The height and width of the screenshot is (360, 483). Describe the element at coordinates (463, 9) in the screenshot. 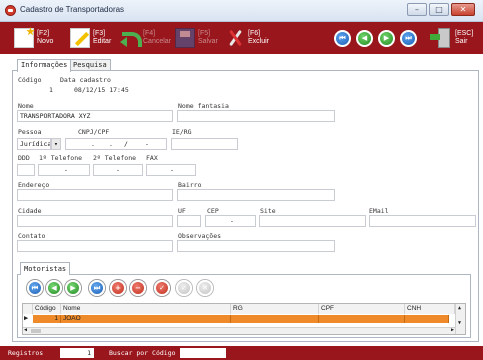

I see `close-button: ✕` at that location.